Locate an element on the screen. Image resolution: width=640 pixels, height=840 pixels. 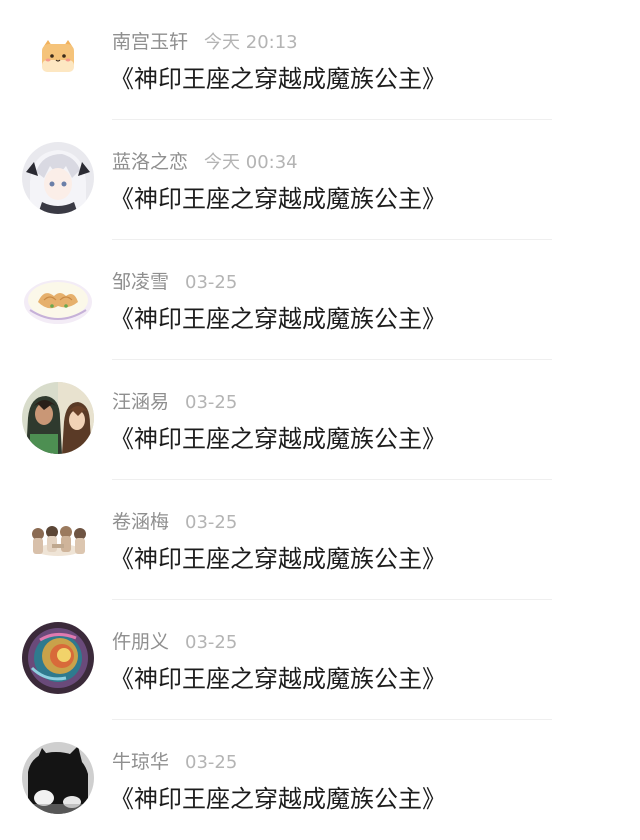
tea-party-sketch-icon is located at coordinates (58, 538).